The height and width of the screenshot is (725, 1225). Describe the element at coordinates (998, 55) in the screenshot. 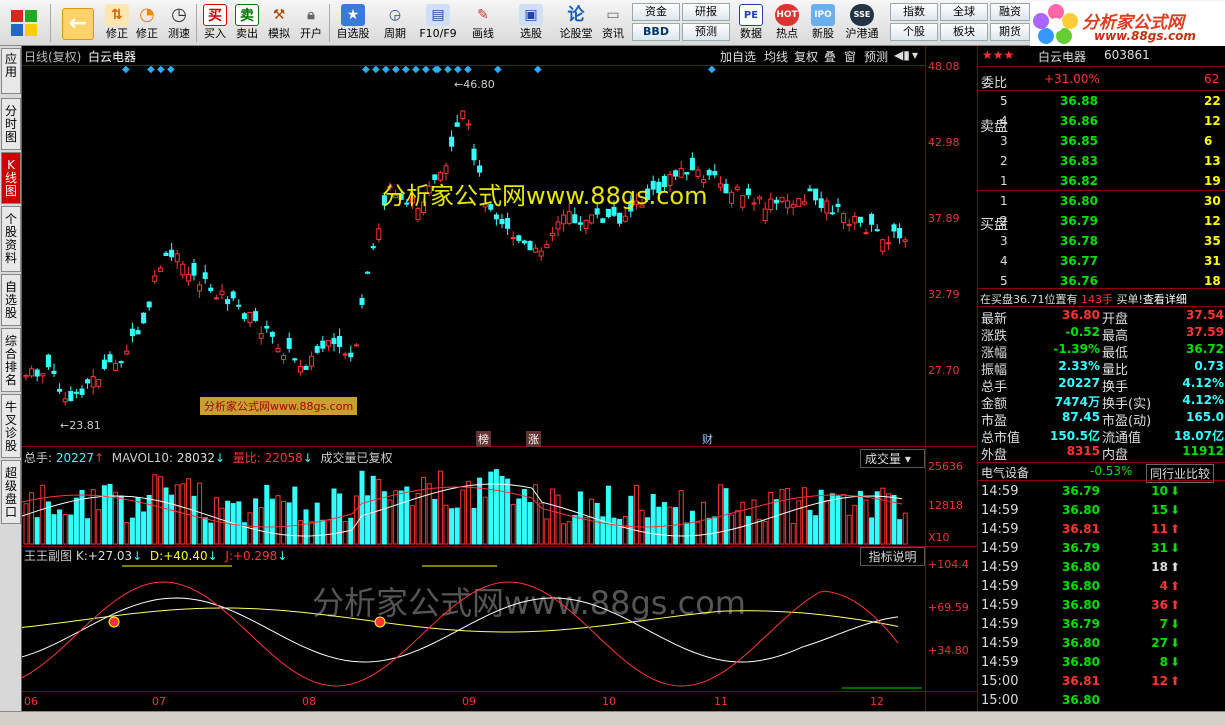

I see `rating-stars-icon: ★★★` at that location.